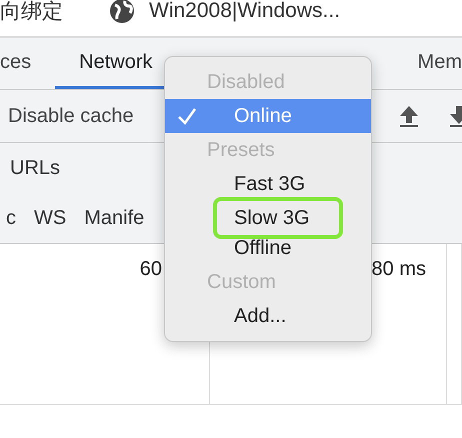  Describe the element at coordinates (114, 218) in the screenshot. I see `type-filter: Manife` at that location.